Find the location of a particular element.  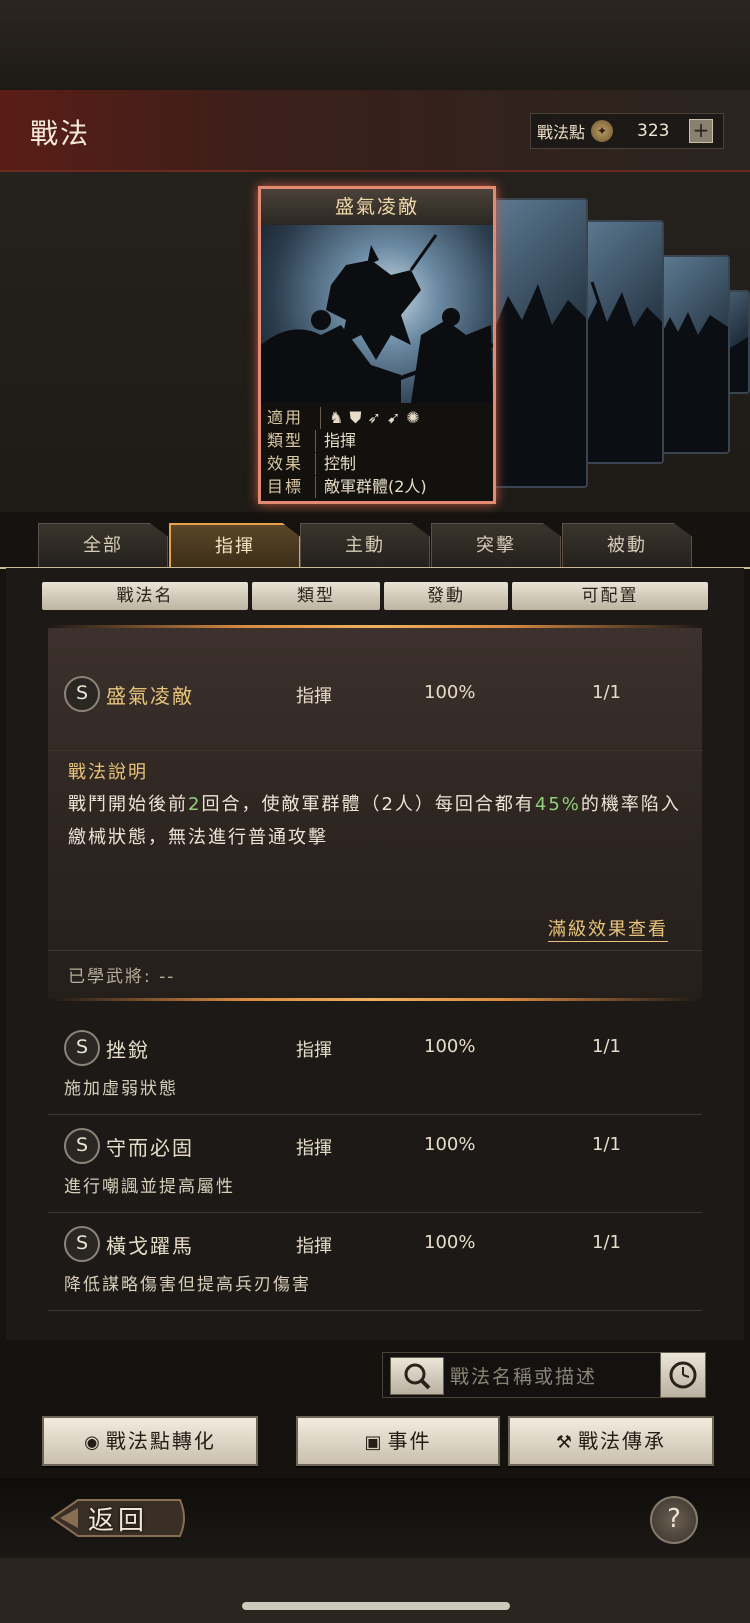

tab-active: 主動 is located at coordinates (365, 545).